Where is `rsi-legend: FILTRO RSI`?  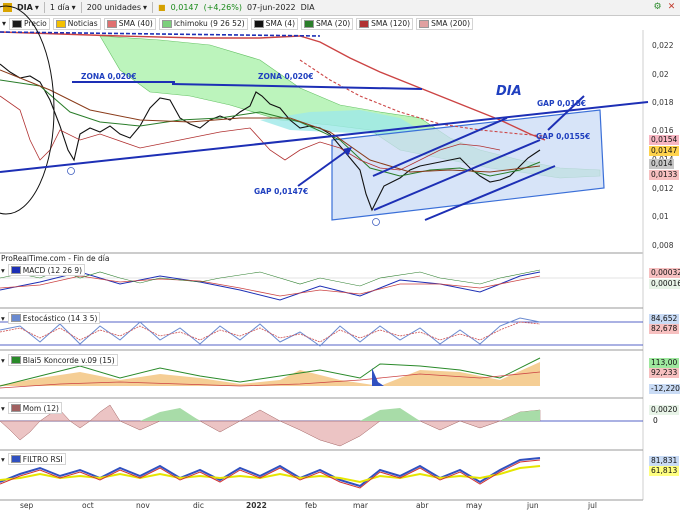 rsi-legend: FILTRO RSI is located at coordinates (36, 459).